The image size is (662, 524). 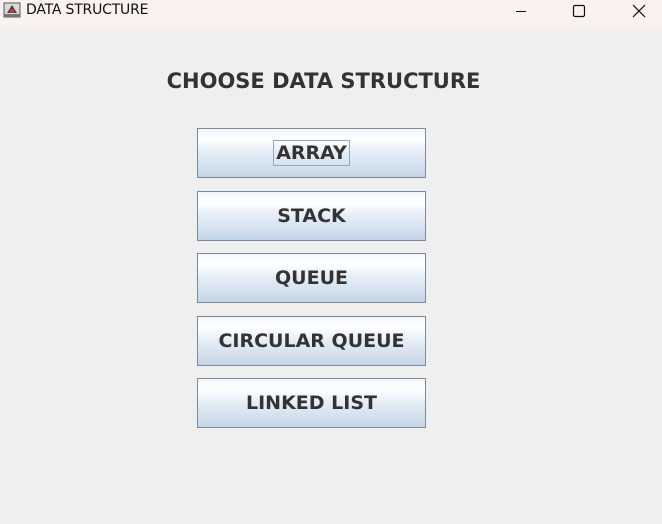 I want to click on close-button, so click(x=639, y=11).